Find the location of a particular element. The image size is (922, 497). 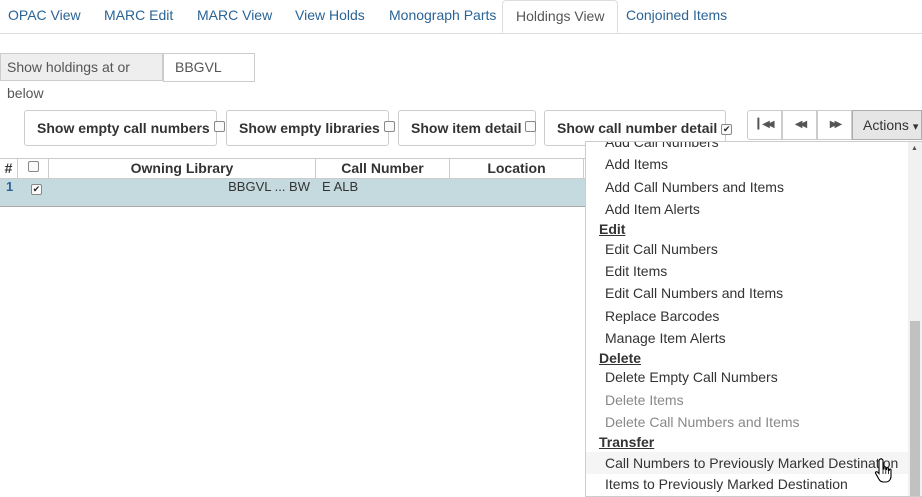

column-header-location: Location is located at coordinates (517, 168).